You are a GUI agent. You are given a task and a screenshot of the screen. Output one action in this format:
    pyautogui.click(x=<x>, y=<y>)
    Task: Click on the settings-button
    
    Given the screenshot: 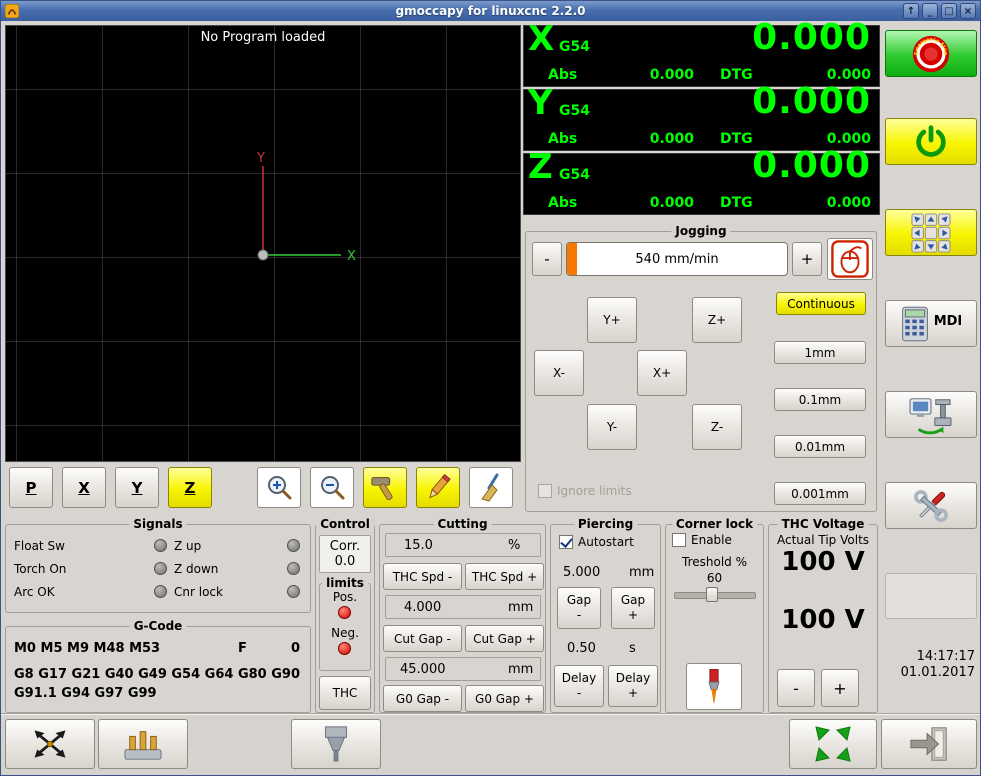 What is the action you would take?
    pyautogui.click(x=931, y=505)
    